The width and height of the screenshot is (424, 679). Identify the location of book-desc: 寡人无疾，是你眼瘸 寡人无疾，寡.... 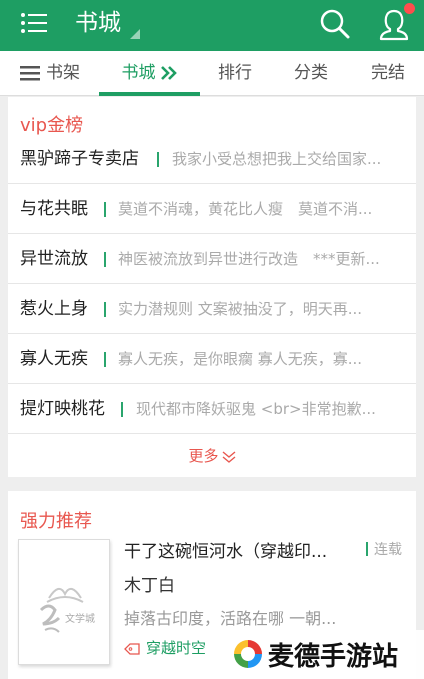
(240, 359).